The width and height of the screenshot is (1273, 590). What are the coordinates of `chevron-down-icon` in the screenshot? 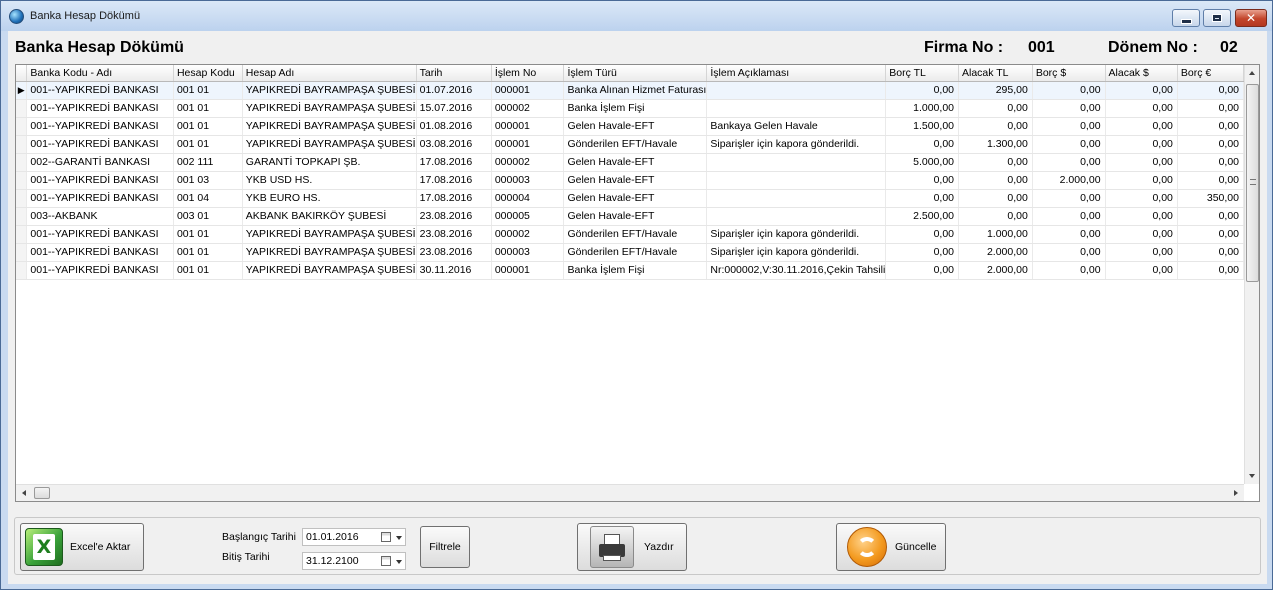 It's located at (399, 538).